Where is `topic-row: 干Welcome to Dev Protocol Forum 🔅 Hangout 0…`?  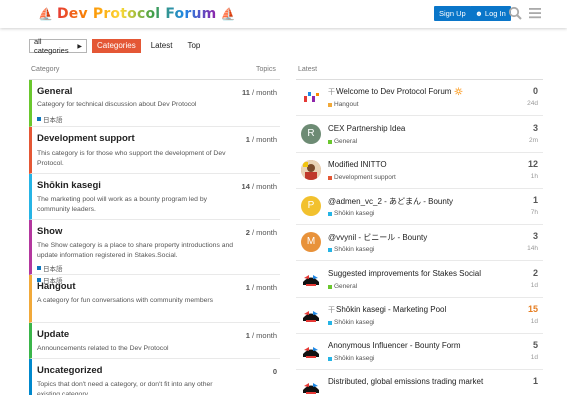 topic-row: 干Welcome to Dev Protocol Forum 🔅 Hangout 0… is located at coordinates (419, 98).